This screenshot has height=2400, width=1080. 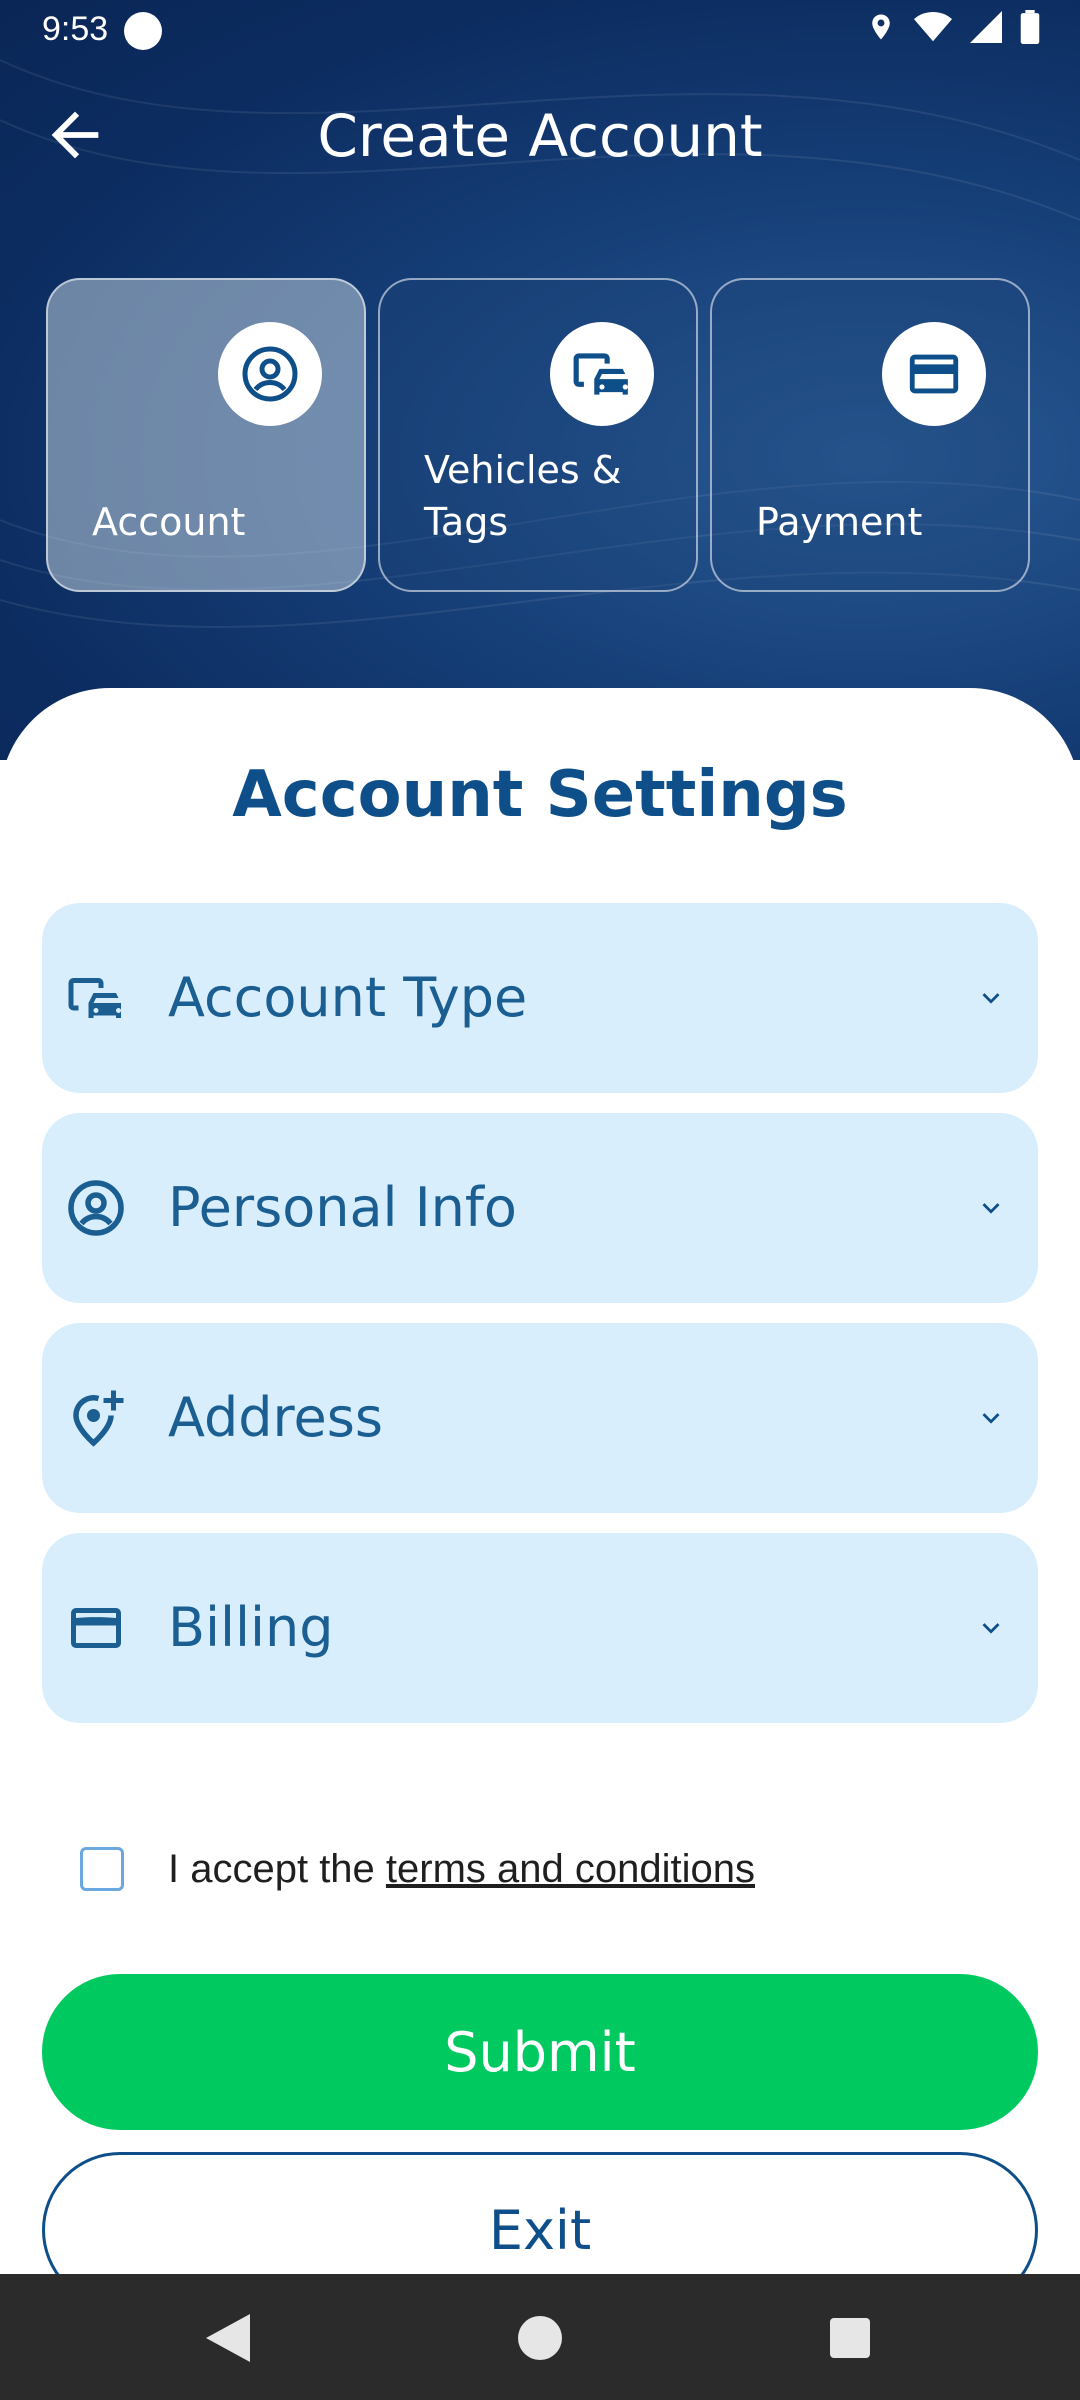 What do you see at coordinates (934, 374) in the screenshot?
I see `credit-card-icon` at bounding box center [934, 374].